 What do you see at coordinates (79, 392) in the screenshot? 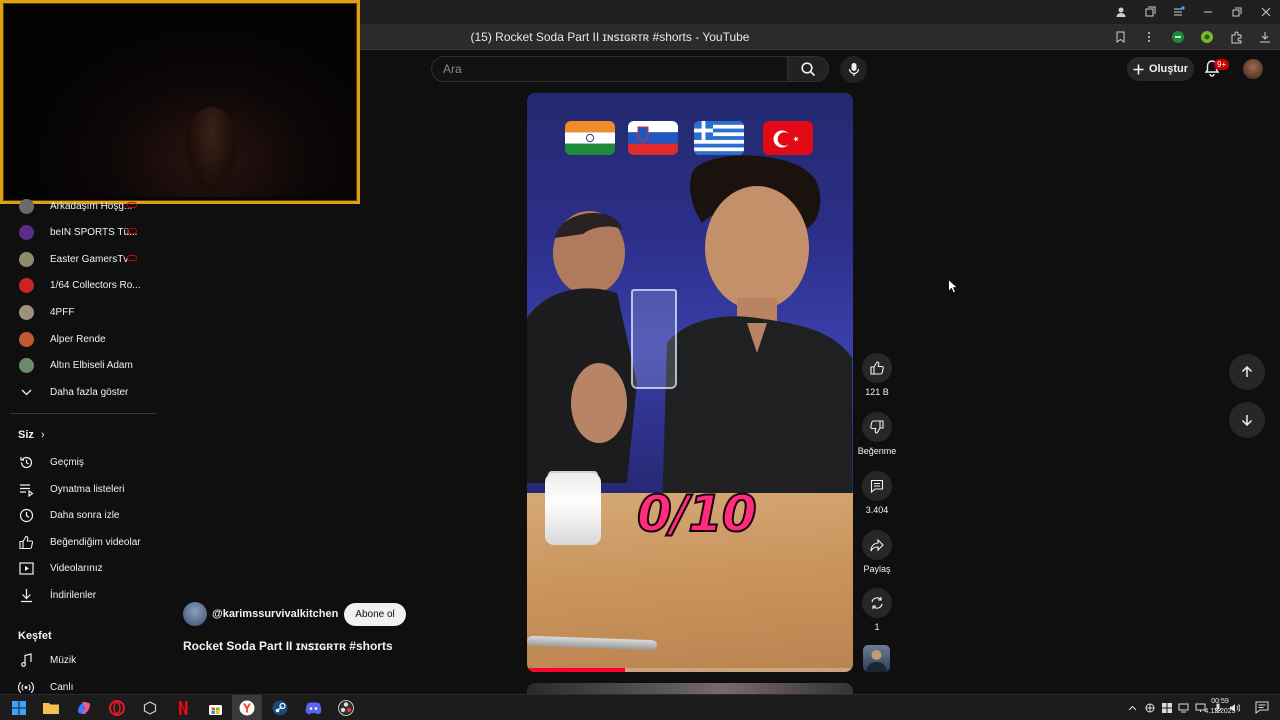
I see `show-more-button: Daha fazla göster` at bounding box center [79, 392].